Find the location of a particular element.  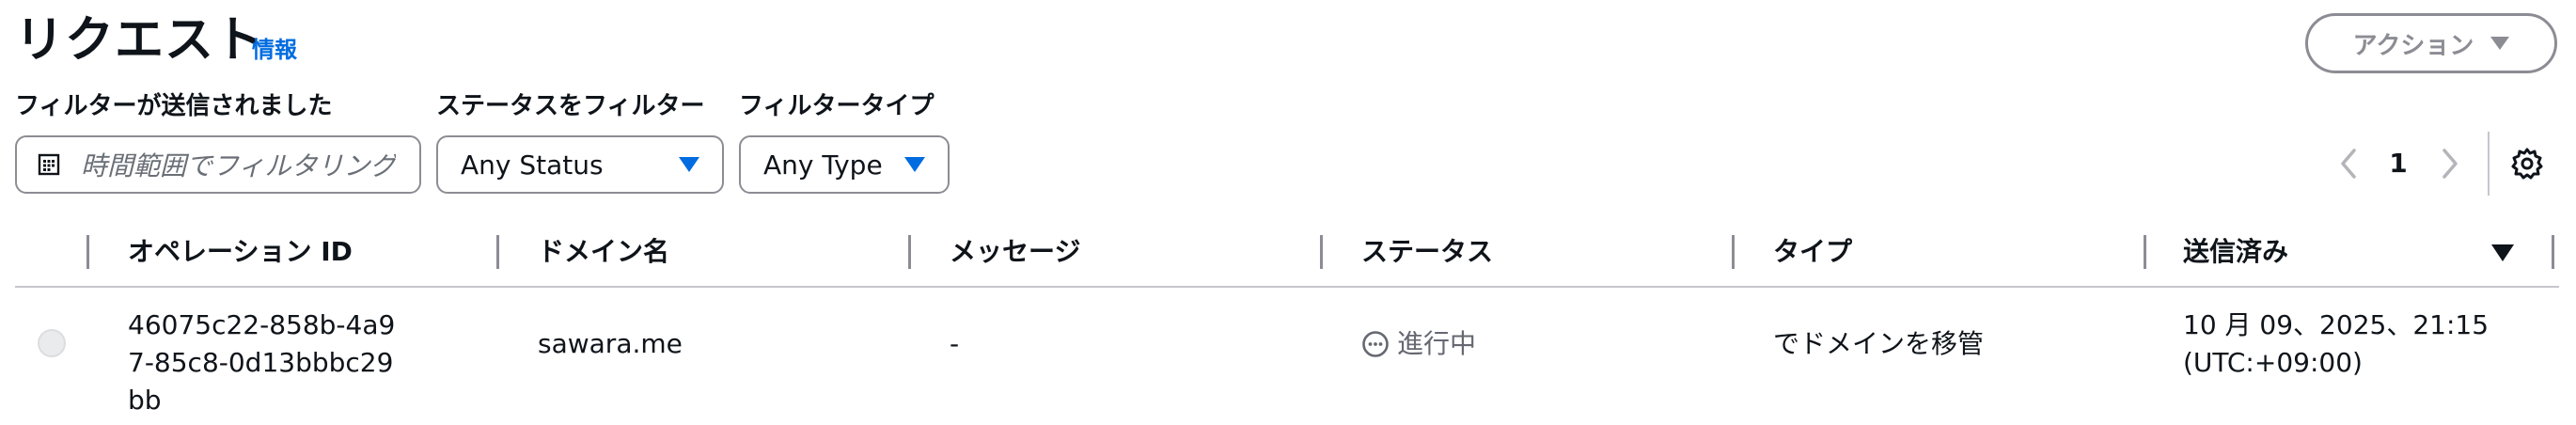

table-header-divider is located at coordinates (1287, 287).